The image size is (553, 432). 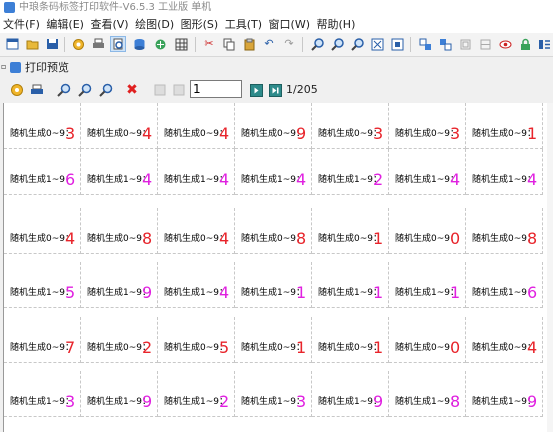 I want to click on redo-icon: ↷, so click(x=289, y=44).